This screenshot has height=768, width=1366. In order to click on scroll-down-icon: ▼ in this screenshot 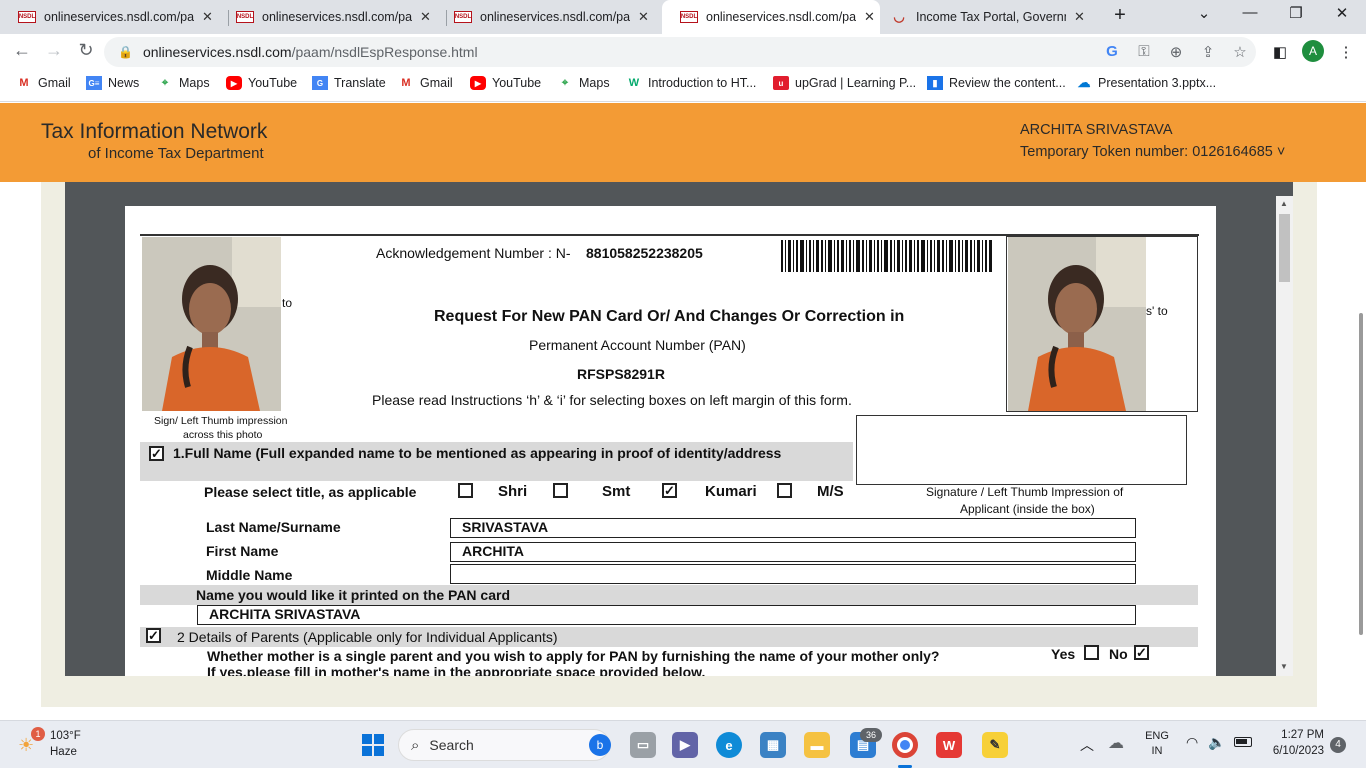, I will do `click(1284, 666)`.